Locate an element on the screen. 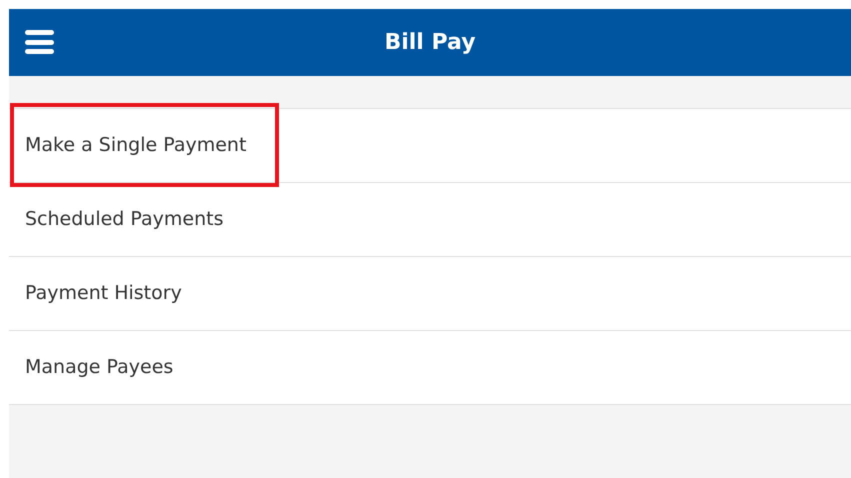 This screenshot has width=851, height=478. menu-item: Payment History is located at coordinates (103, 293).